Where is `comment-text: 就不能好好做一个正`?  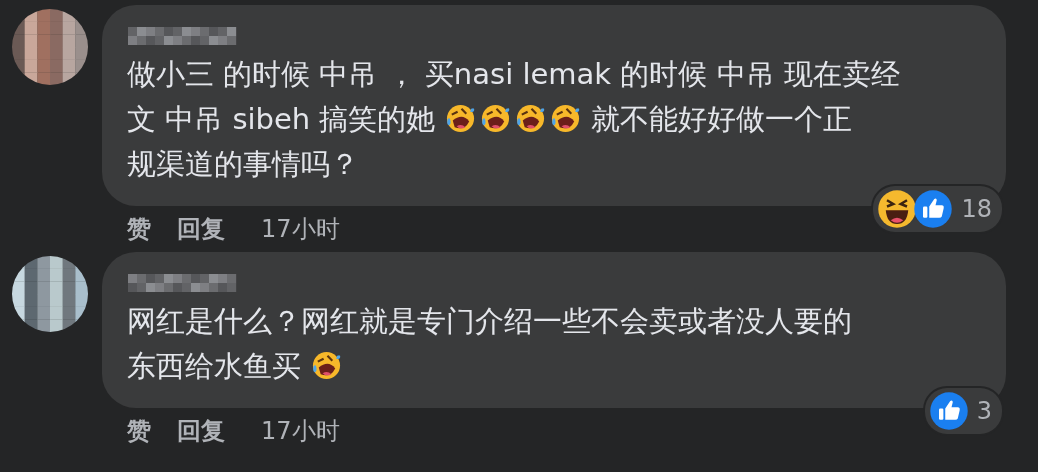 comment-text: 就不能好好做一个正 is located at coordinates (722, 119).